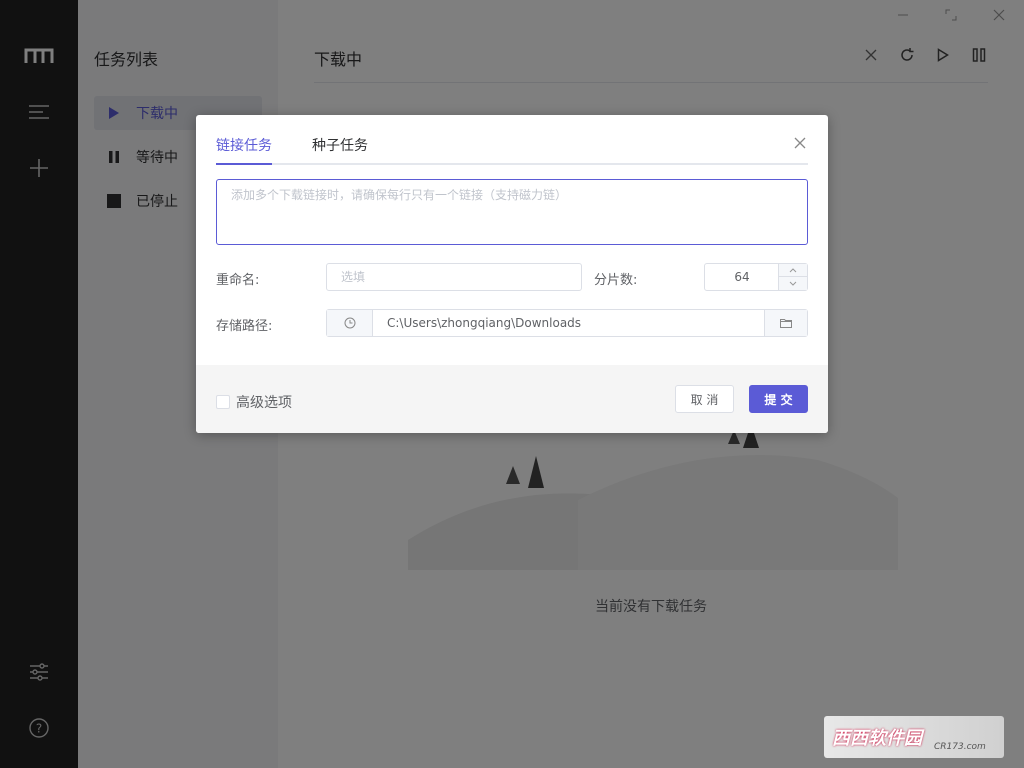 This screenshot has height=768, width=1024. I want to click on site-watermark: 西西软件园 CR173.com, so click(914, 737).